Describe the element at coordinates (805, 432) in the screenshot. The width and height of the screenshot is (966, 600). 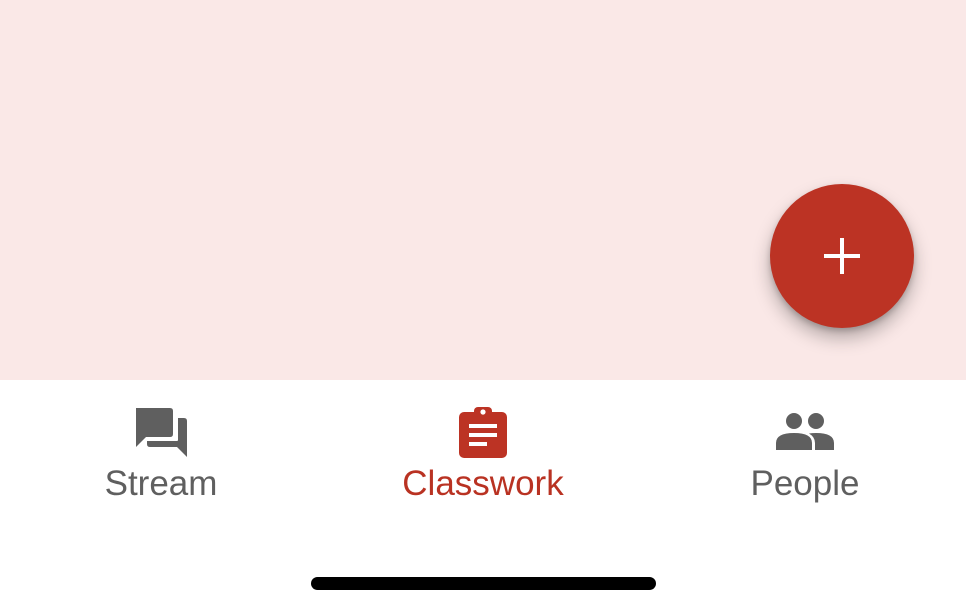
I see `people-icon` at that location.